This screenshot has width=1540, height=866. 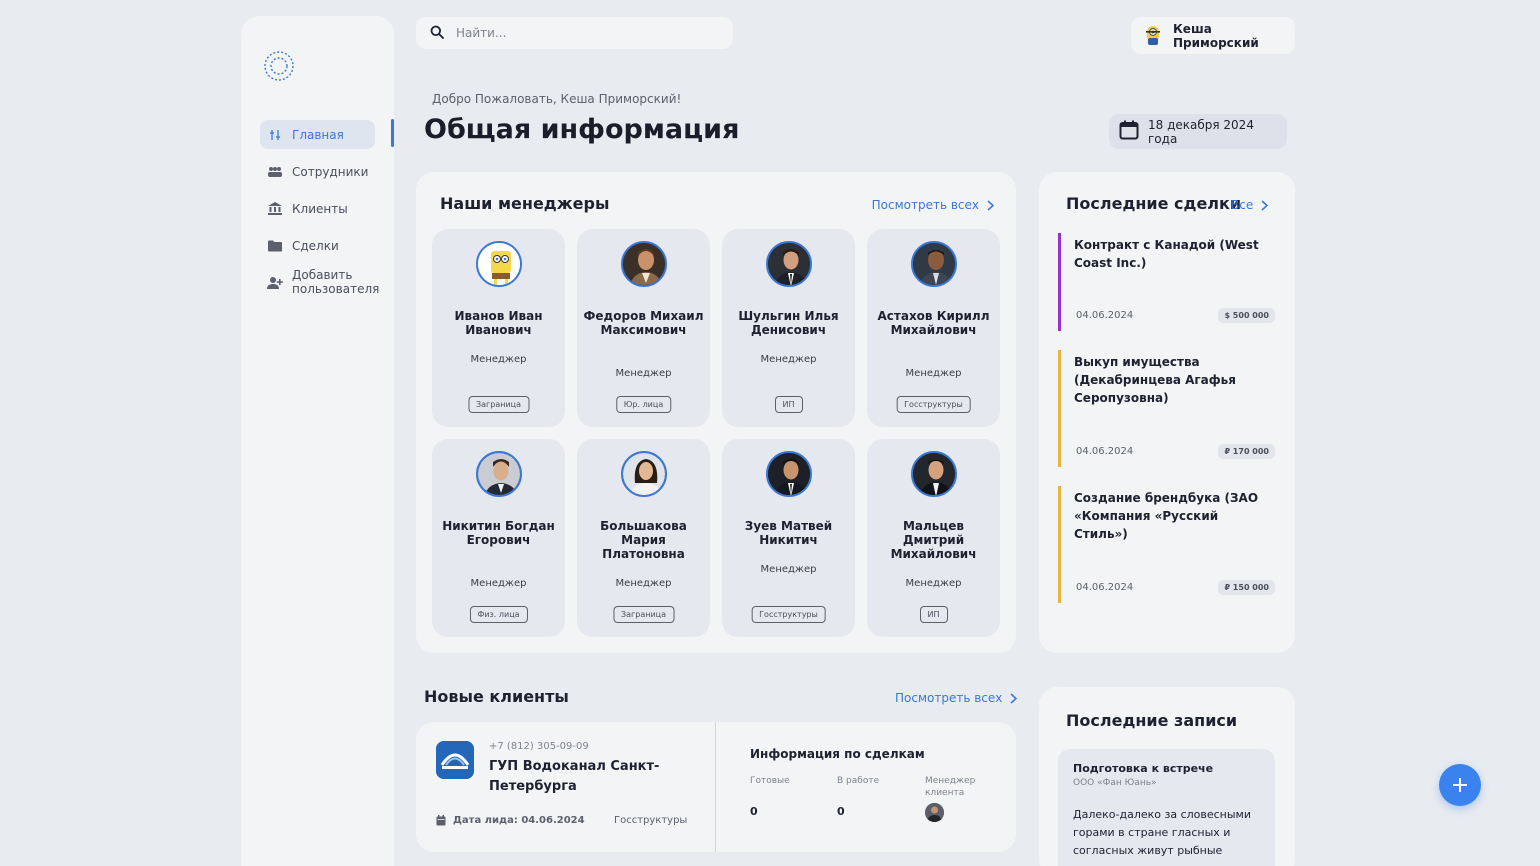 What do you see at coordinates (754, 811) in the screenshot?
I see `ready-value: 0` at bounding box center [754, 811].